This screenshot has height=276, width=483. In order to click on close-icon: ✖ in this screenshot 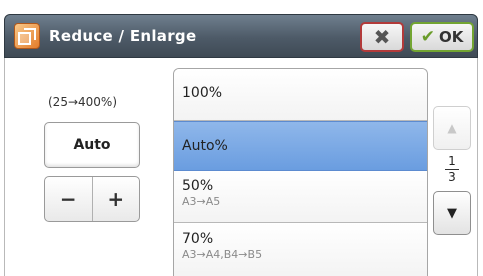, I will do `click(382, 37)`.